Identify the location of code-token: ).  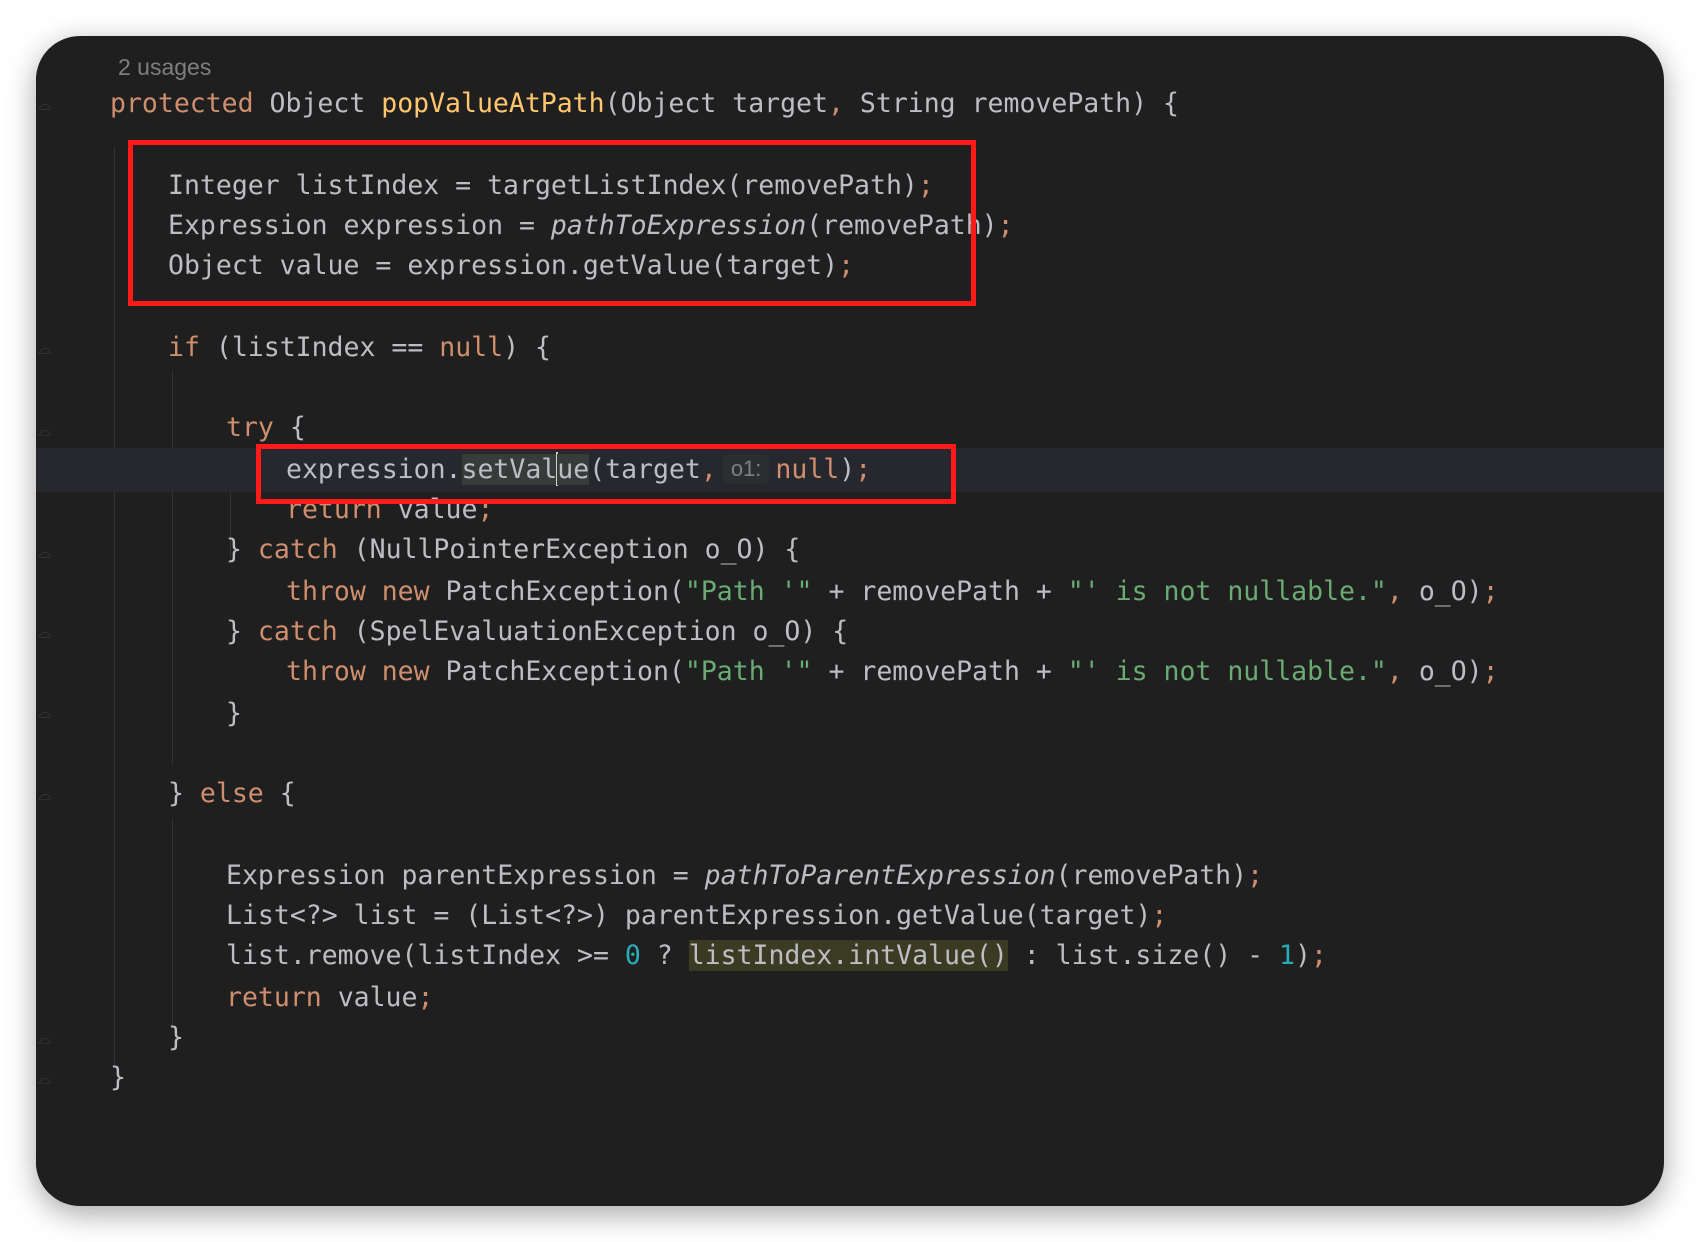
(1303, 955).